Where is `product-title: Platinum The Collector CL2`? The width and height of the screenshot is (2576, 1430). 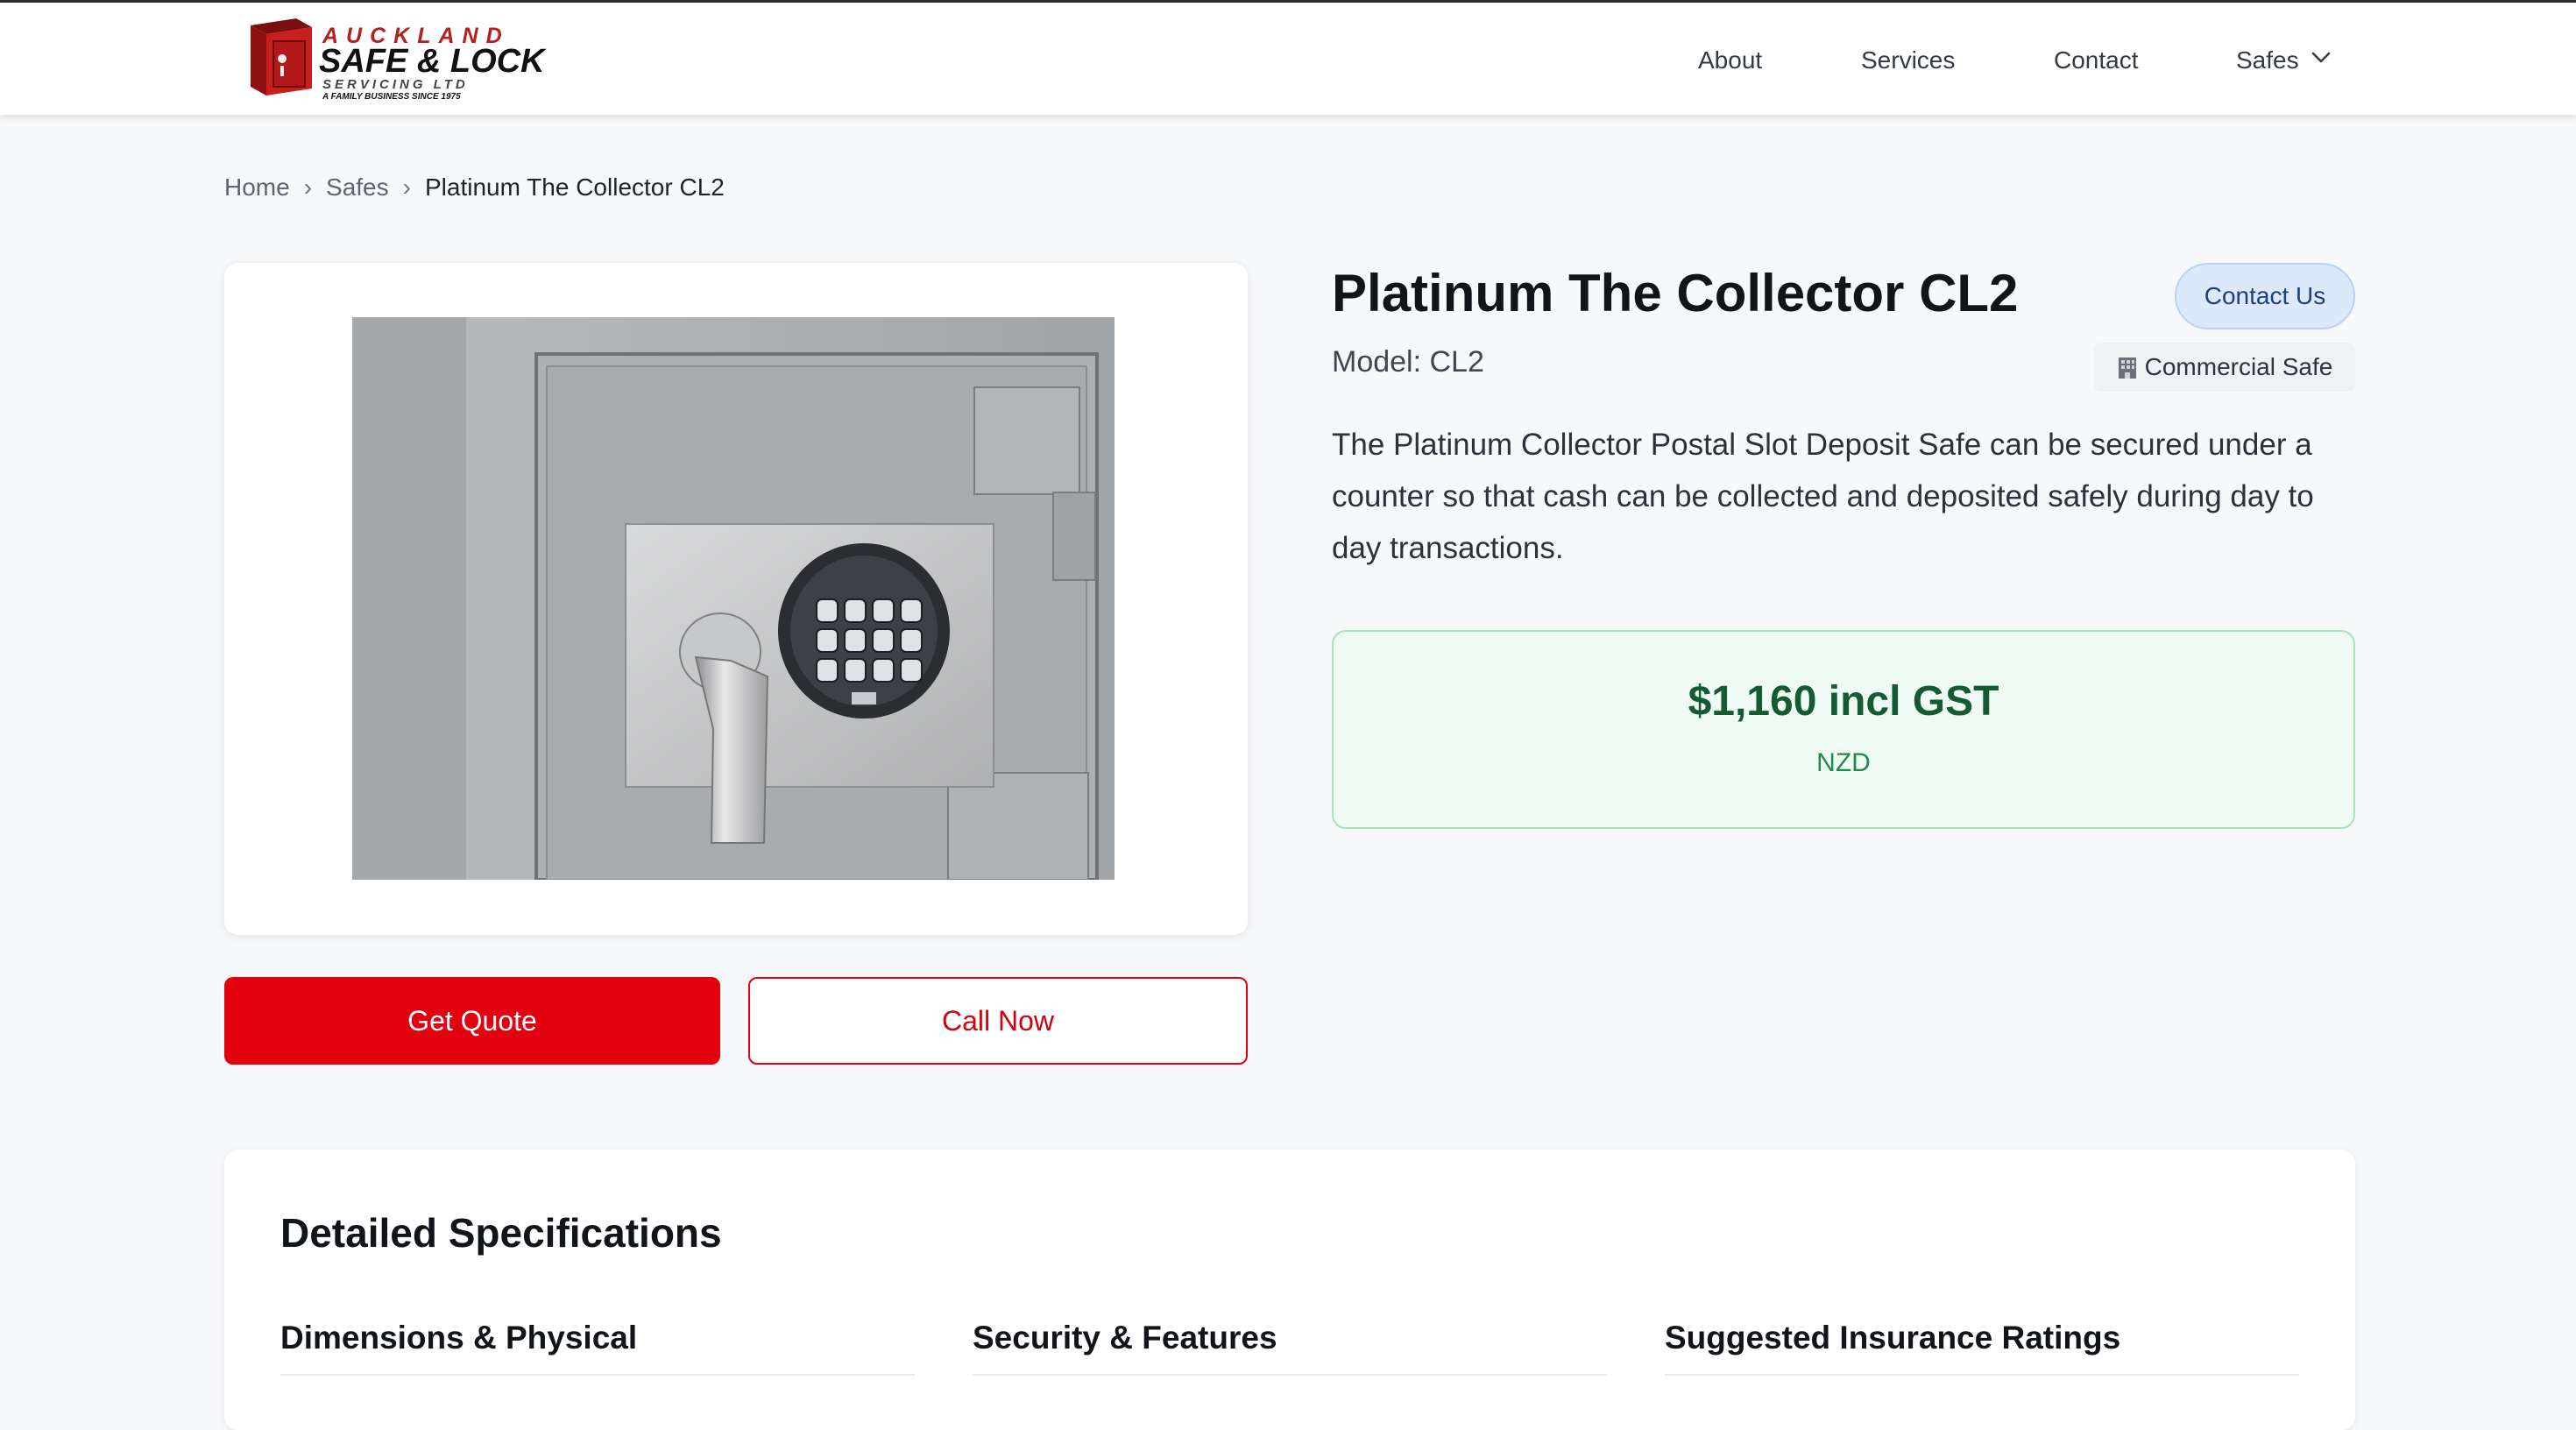
product-title: Platinum The Collector CL2 is located at coordinates (1675, 293).